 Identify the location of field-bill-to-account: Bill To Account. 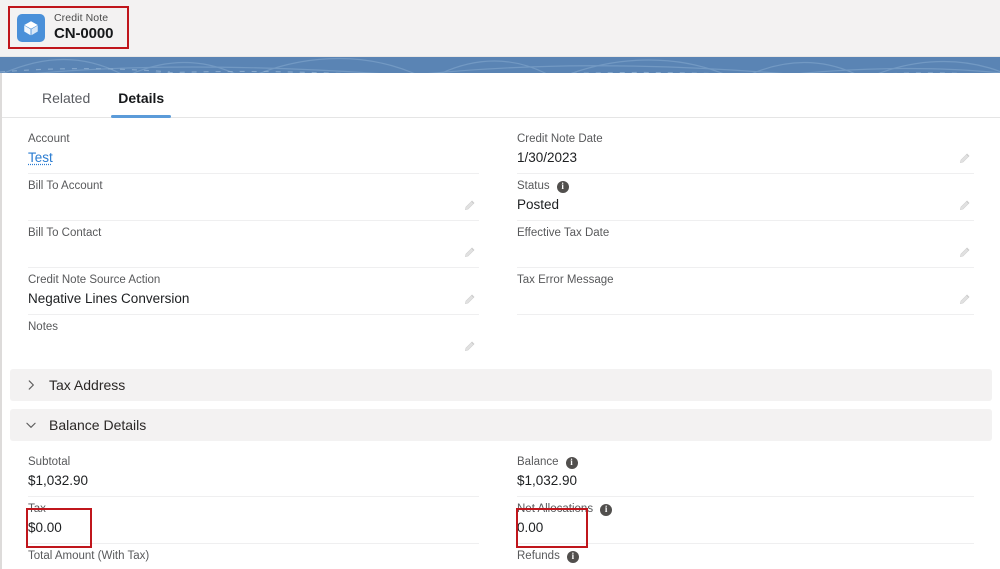
(253, 197).